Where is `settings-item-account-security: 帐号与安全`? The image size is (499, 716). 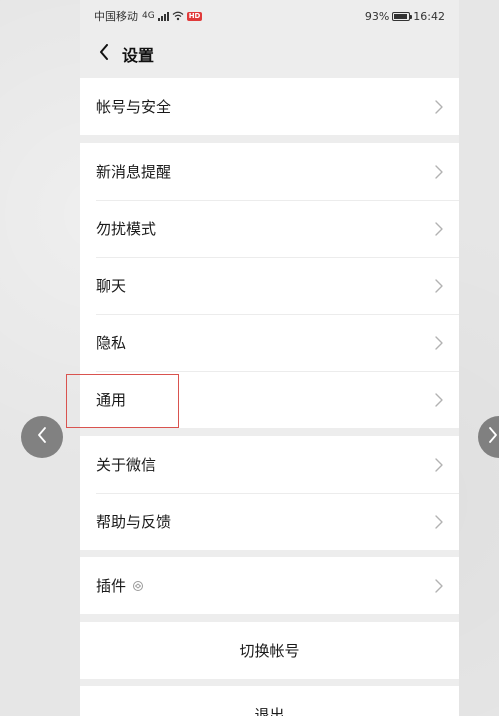
settings-item-account-security: 帐号与安全 is located at coordinates (269, 106).